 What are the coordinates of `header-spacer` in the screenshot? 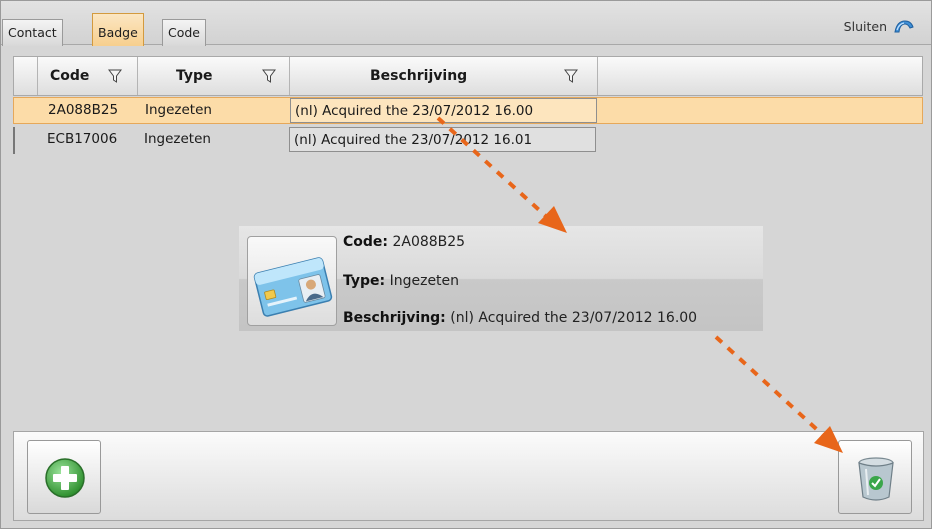 It's located at (26, 76).